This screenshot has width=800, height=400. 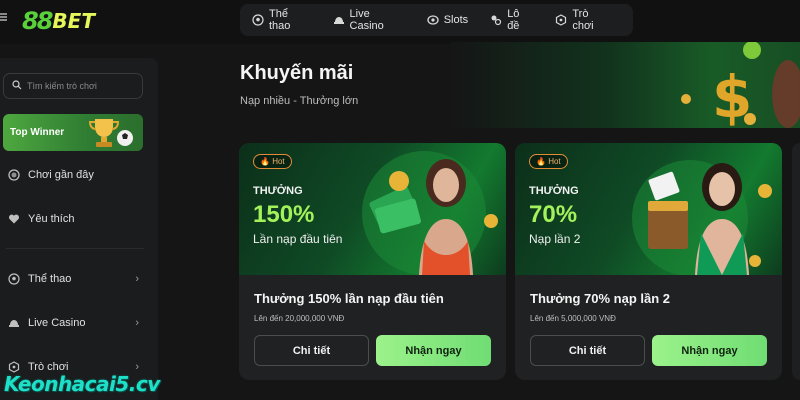 I want to click on page-subtitle: Nạp nhiều - Thưởng lớn, so click(x=299, y=101).